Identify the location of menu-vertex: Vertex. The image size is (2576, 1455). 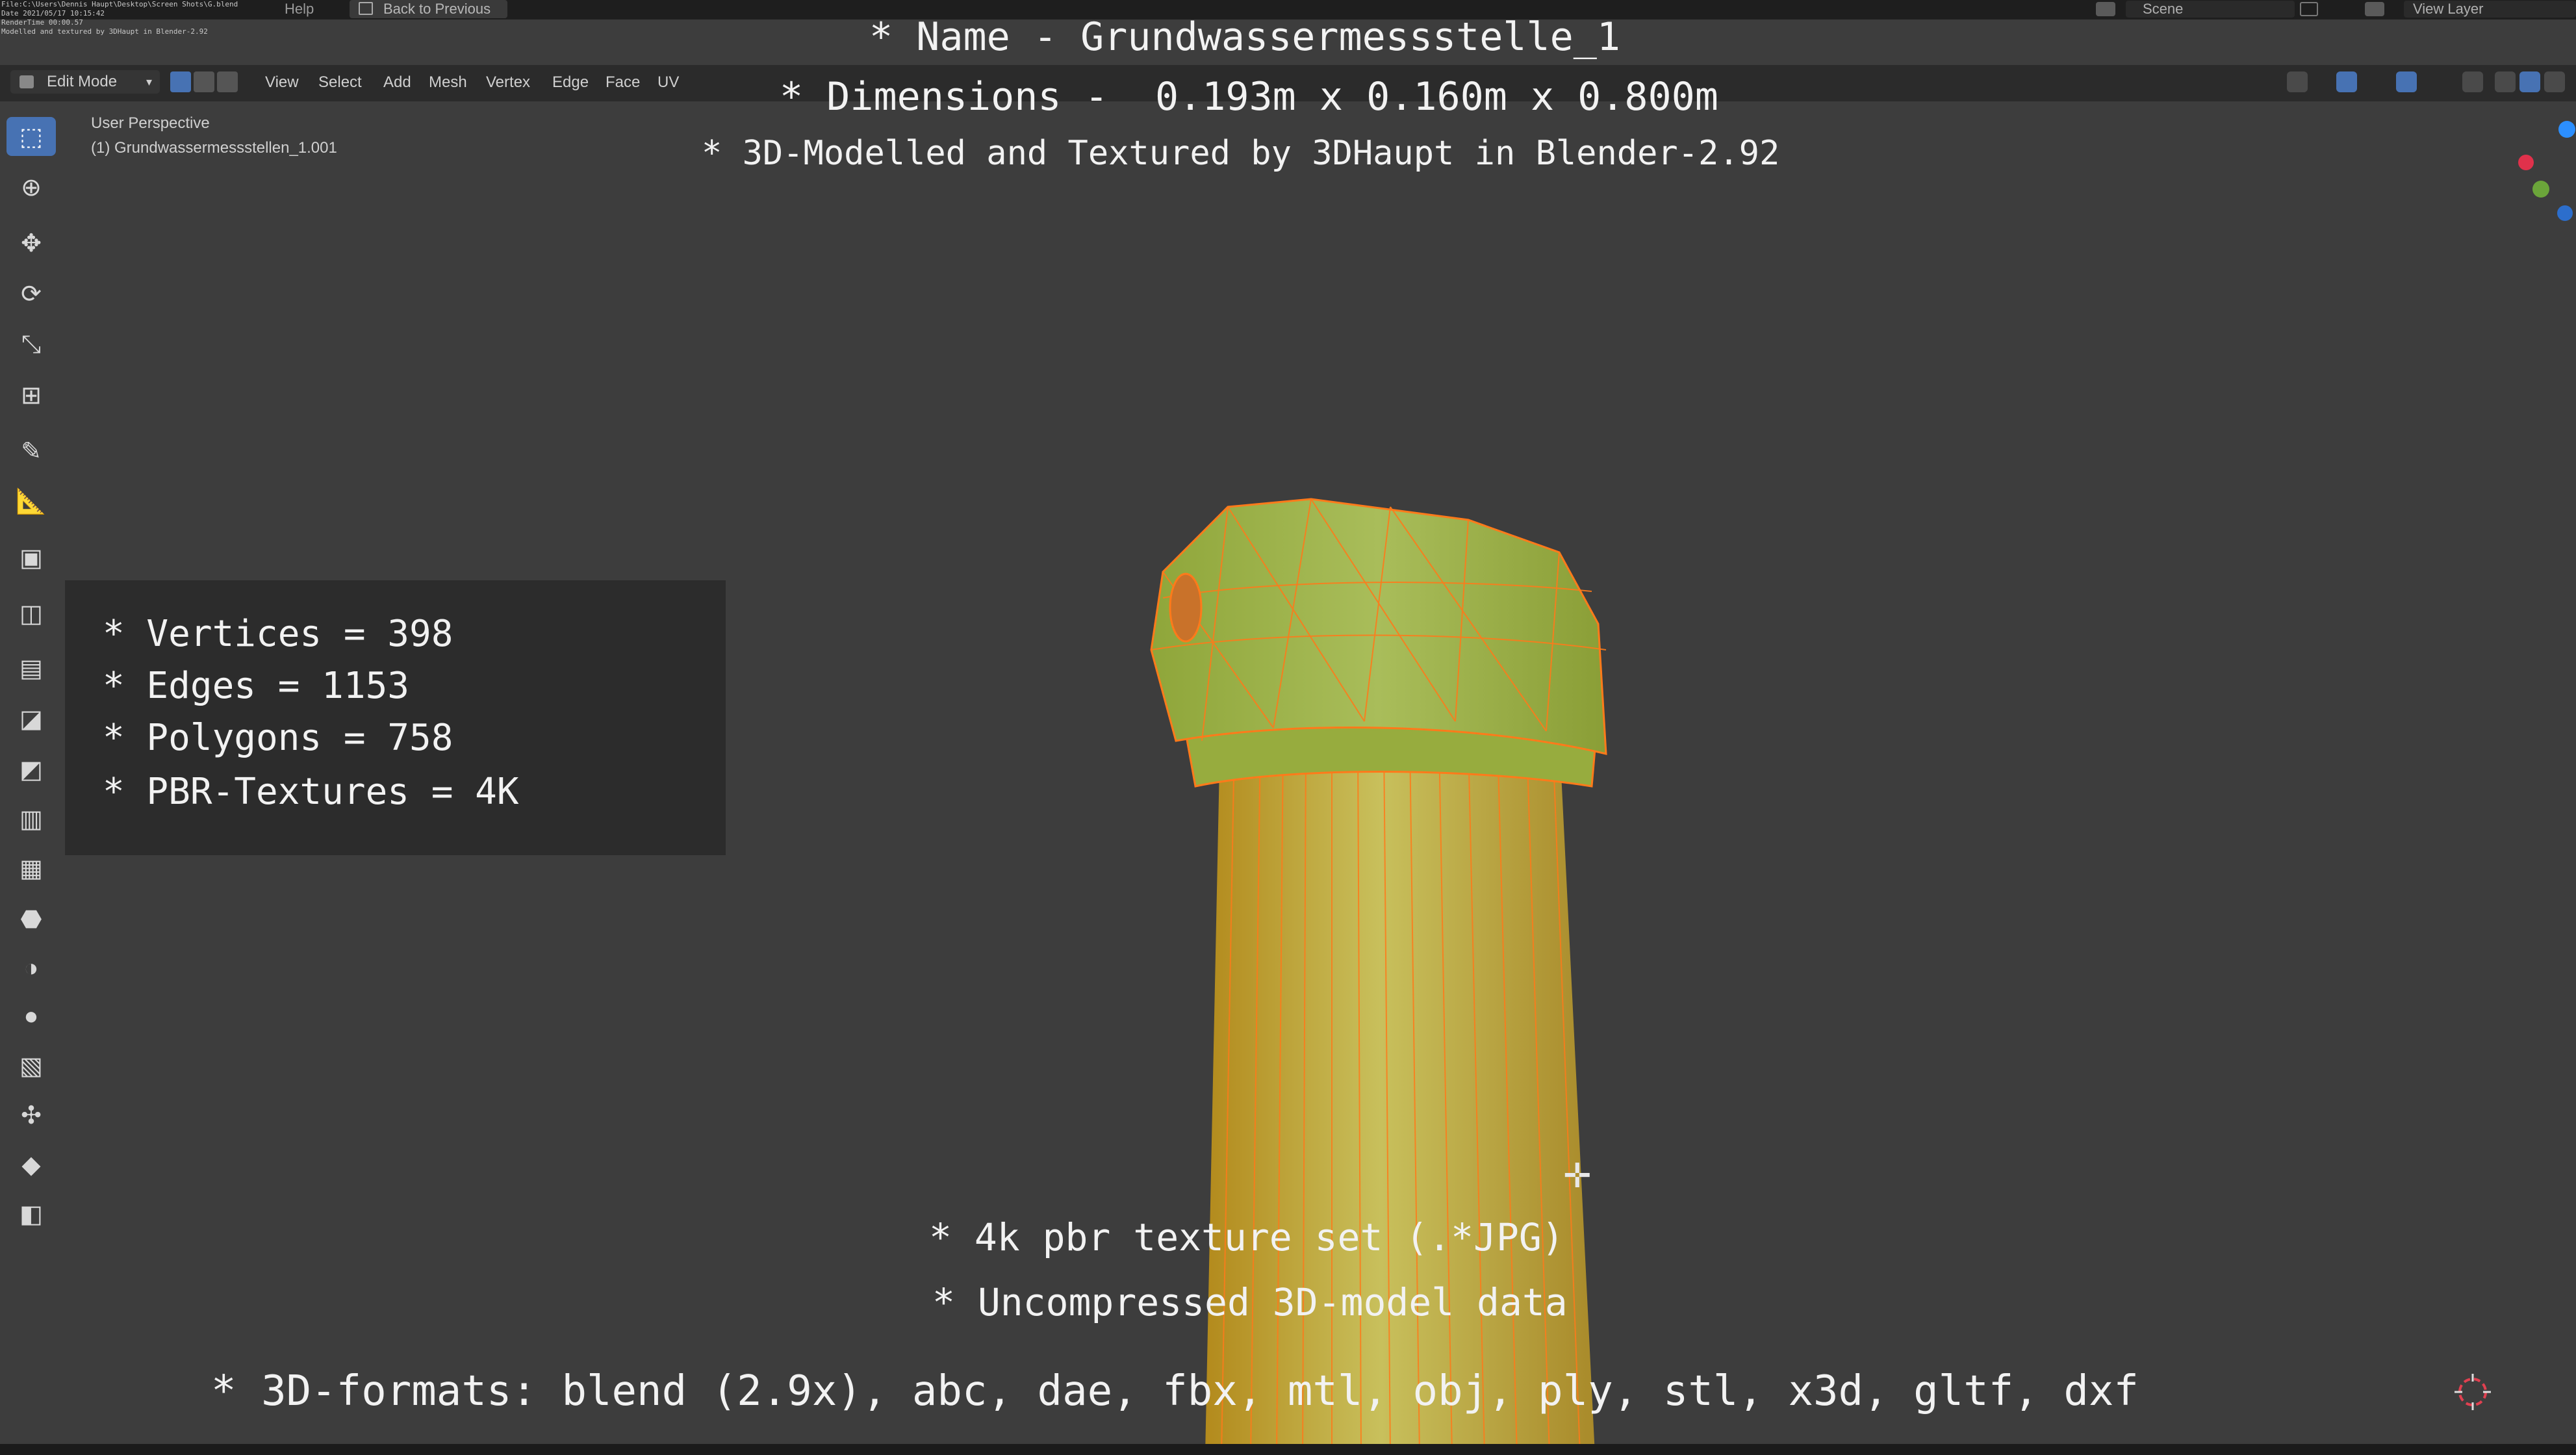
(508, 83).